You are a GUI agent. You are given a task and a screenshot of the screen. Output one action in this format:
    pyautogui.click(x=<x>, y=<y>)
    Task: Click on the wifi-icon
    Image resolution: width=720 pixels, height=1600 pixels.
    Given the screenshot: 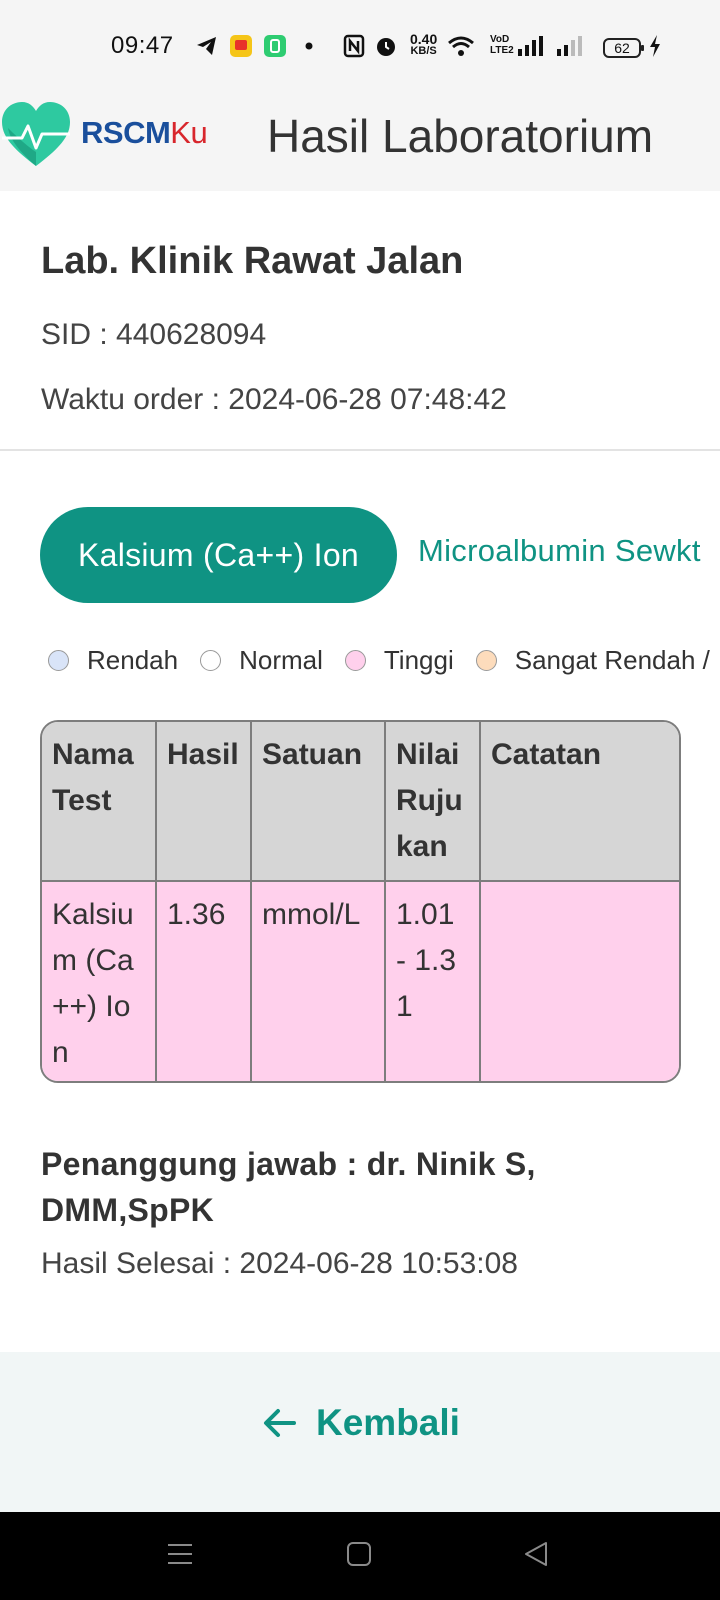 What is the action you would take?
    pyautogui.click(x=461, y=46)
    